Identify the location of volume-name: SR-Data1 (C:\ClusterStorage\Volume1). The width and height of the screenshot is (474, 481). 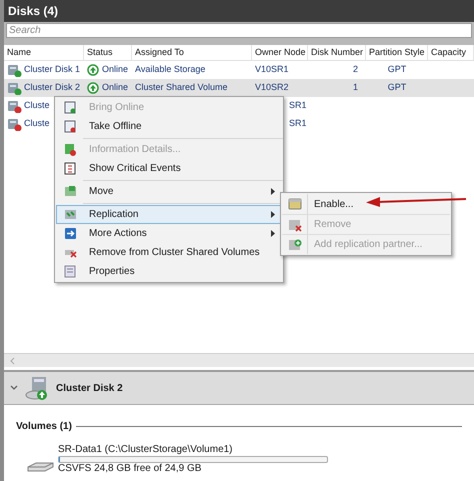
(146, 450).